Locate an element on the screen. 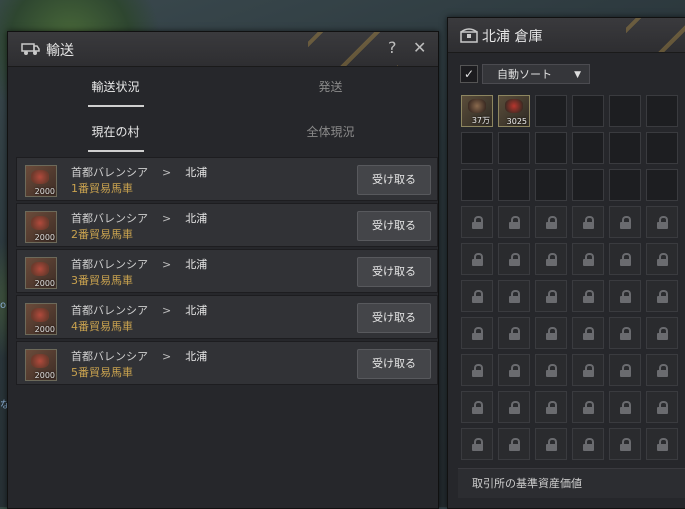 Image resolution: width=685 pixels, height=509 pixels. tab-overall-status: 全体現況 is located at coordinates (330, 132).